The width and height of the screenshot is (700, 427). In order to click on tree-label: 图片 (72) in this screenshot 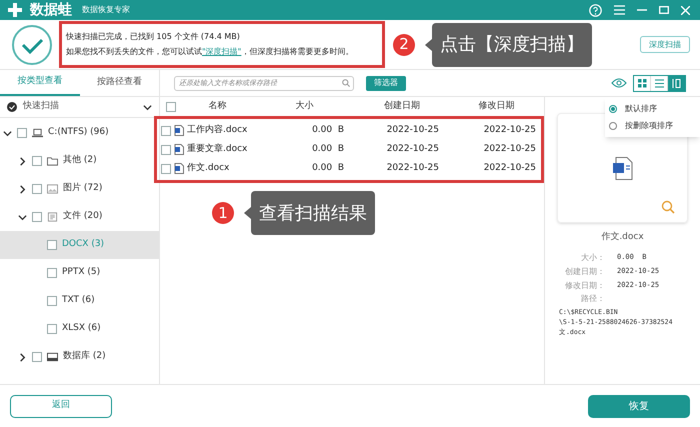, I will do `click(82, 189)`.